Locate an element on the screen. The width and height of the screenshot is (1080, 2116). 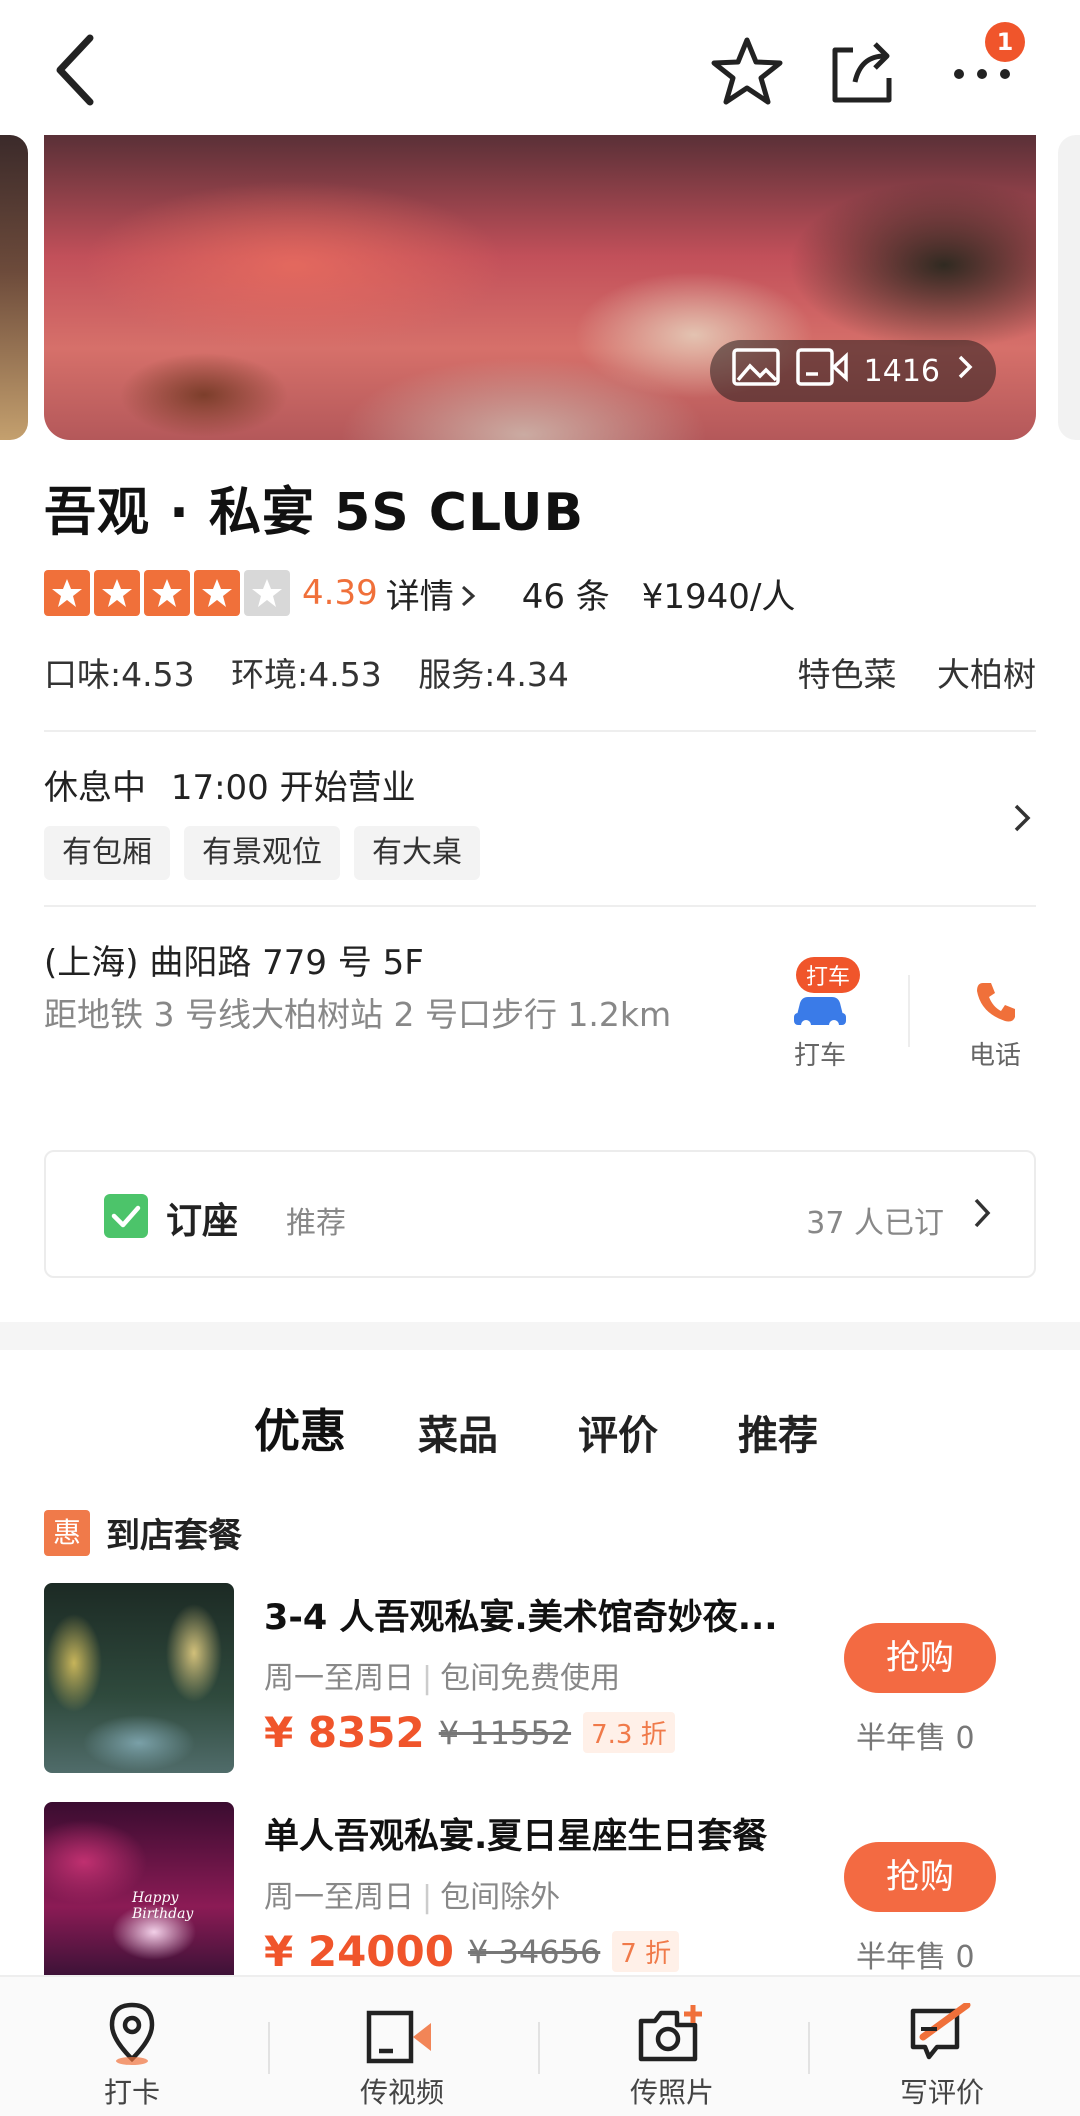
taxi-label: 打车 is located at coordinates (819, 1056).